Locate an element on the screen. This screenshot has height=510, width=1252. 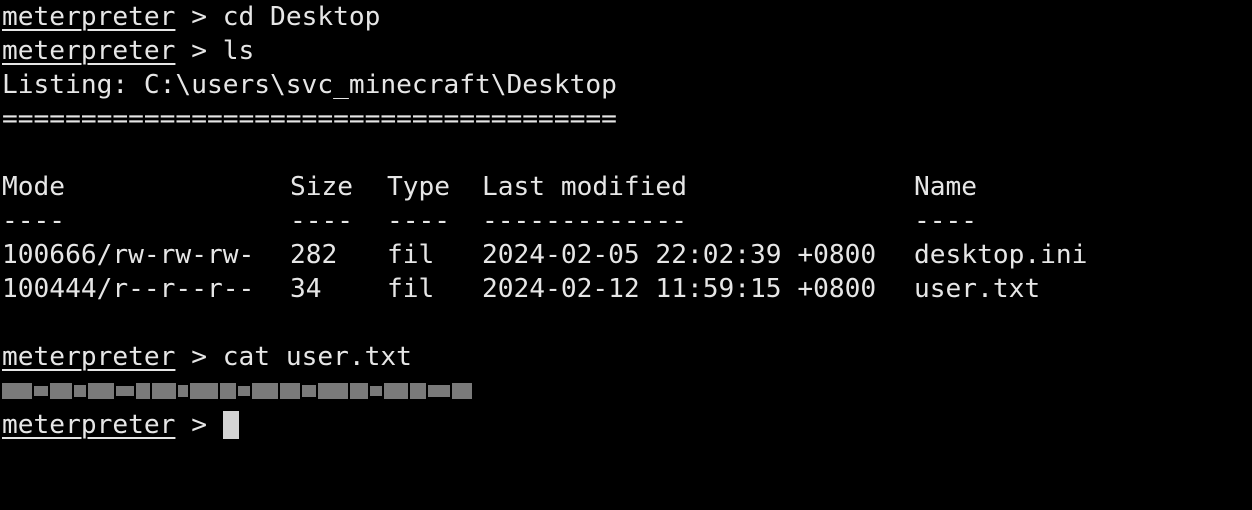
redacted-output is located at coordinates (626, 391).